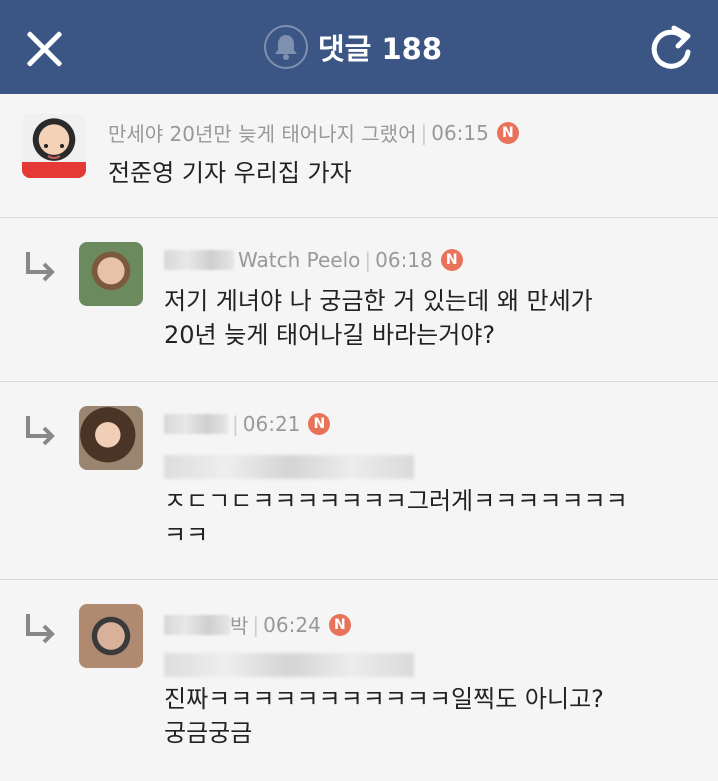 This screenshot has height=781, width=718. What do you see at coordinates (271, 424) in the screenshot?
I see `comment-time: 06:21` at bounding box center [271, 424].